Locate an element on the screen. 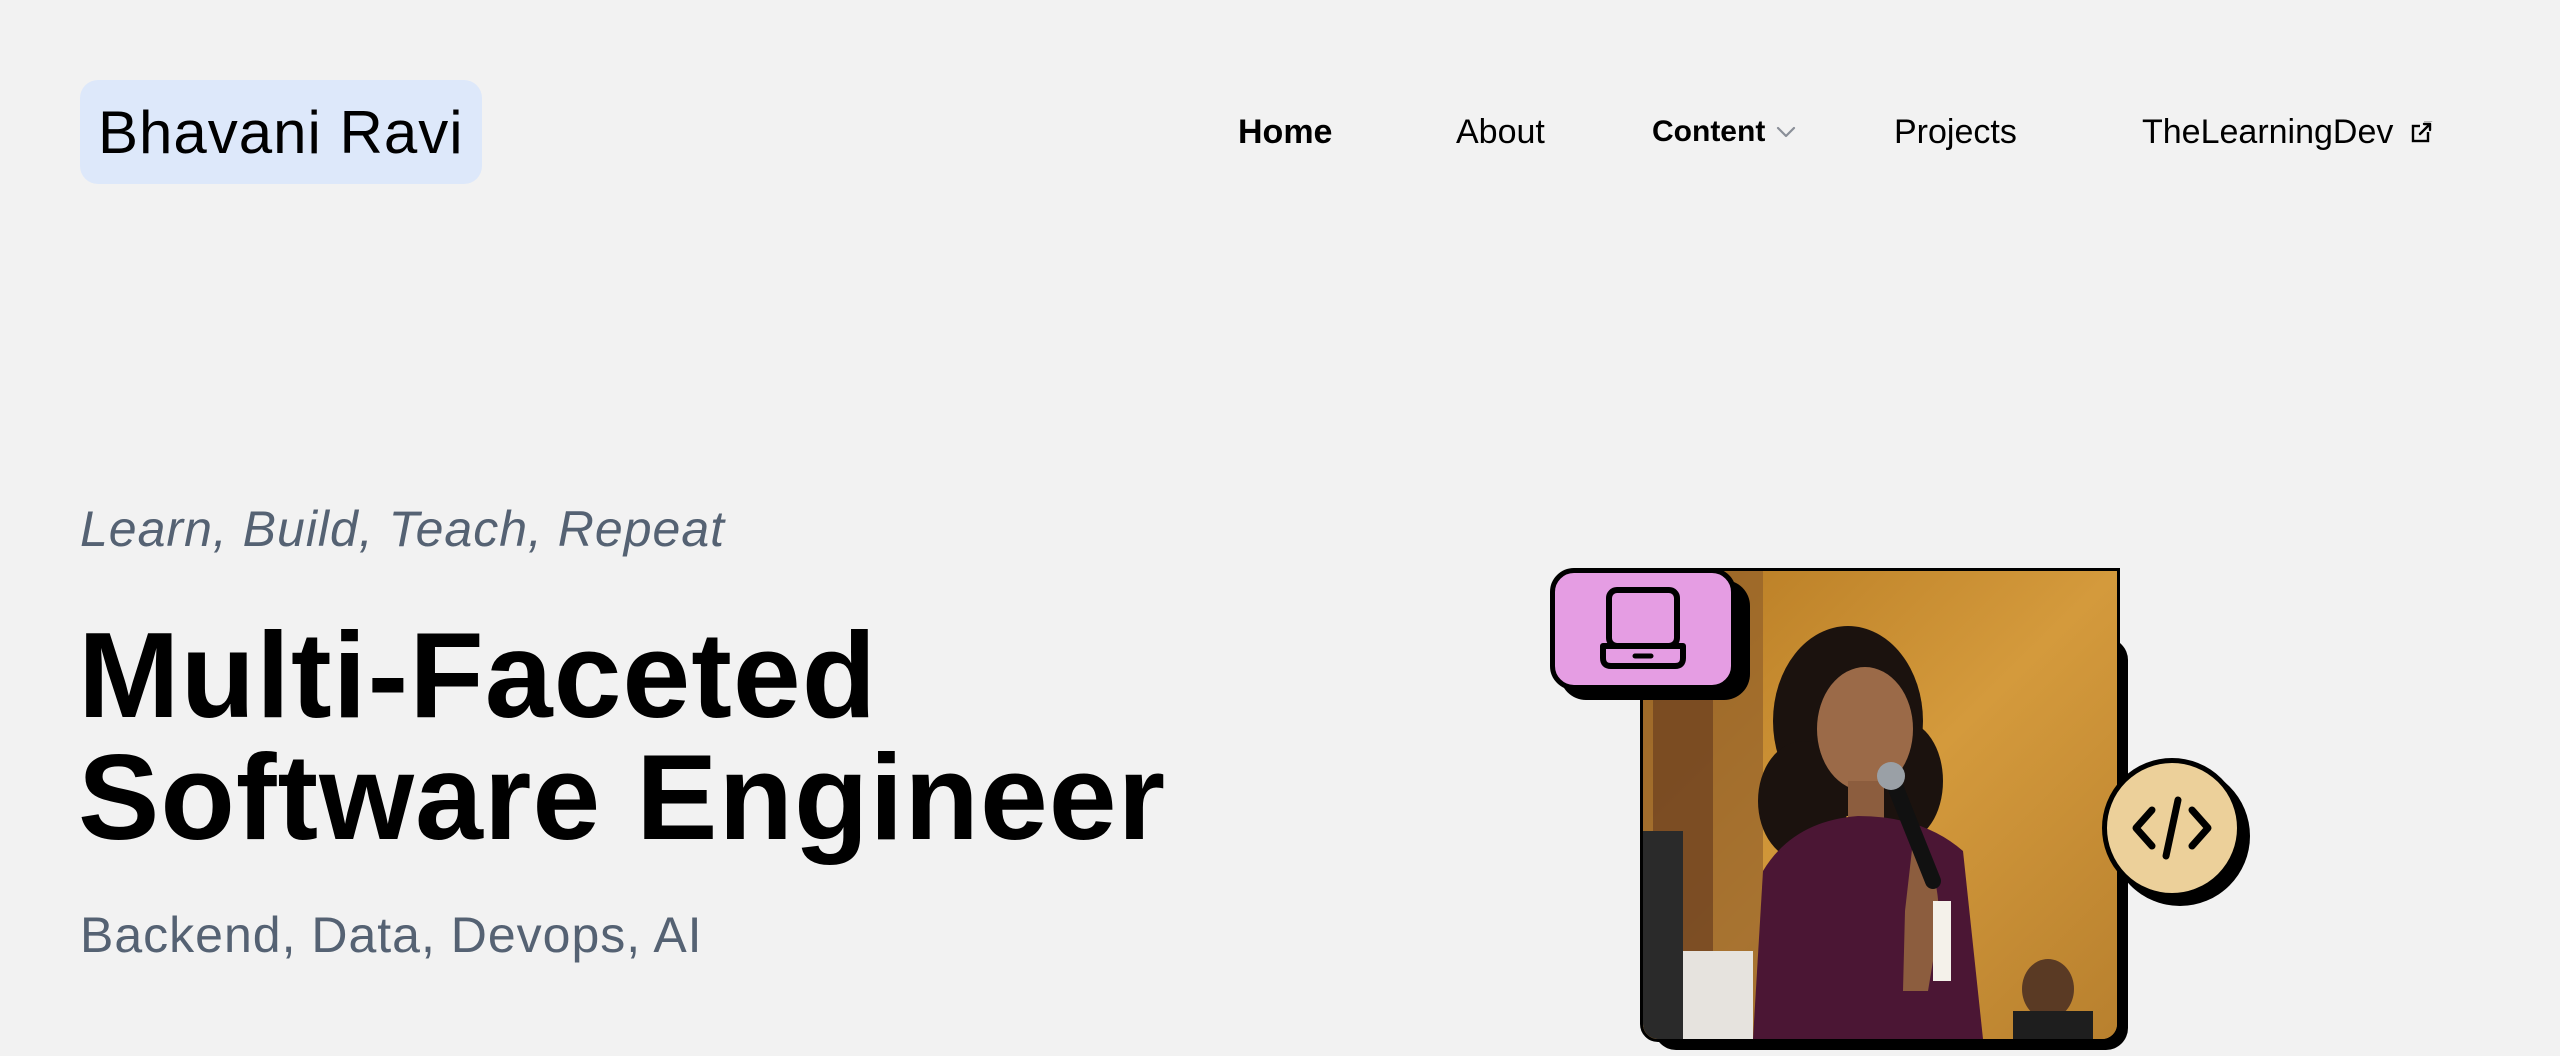  external-link-icon is located at coordinates (2423, 132).